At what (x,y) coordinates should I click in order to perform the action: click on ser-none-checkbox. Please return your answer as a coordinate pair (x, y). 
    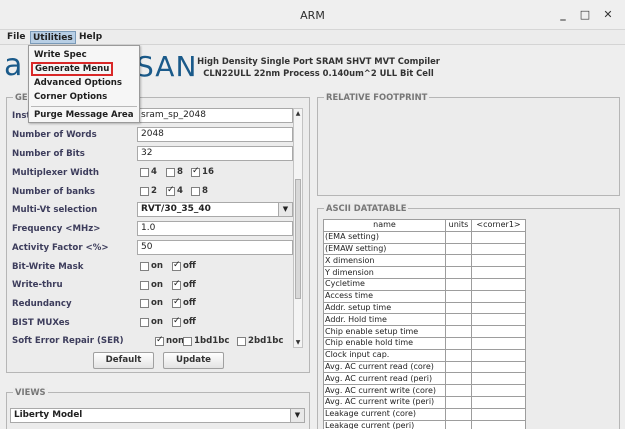
    Looking at the image, I should click on (159, 340).